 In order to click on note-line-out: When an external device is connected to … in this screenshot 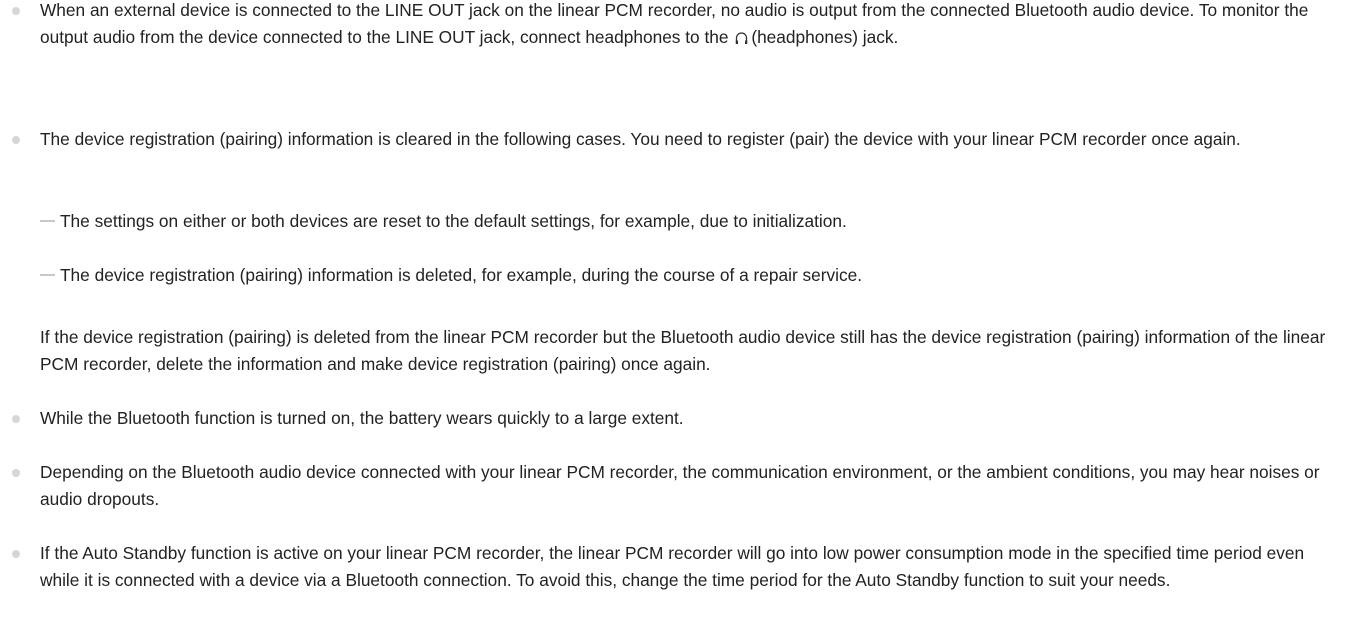, I will do `click(676, 25)`.